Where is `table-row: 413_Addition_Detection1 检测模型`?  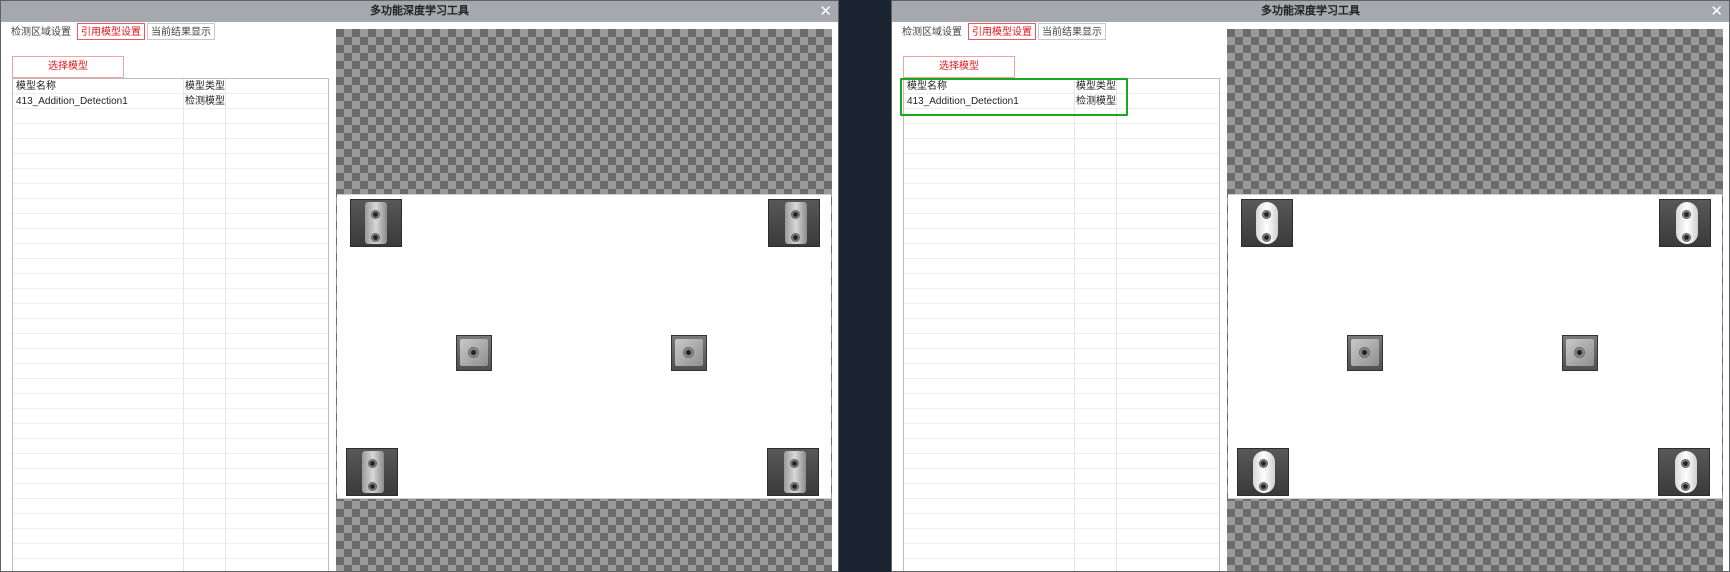
table-row: 413_Addition_Detection1 检测模型 is located at coordinates (170, 101).